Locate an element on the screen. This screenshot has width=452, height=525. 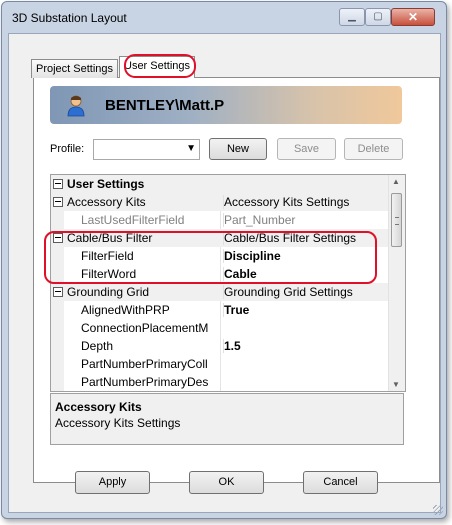
user-name: BENTLEY\Matt.P is located at coordinates (165, 105).